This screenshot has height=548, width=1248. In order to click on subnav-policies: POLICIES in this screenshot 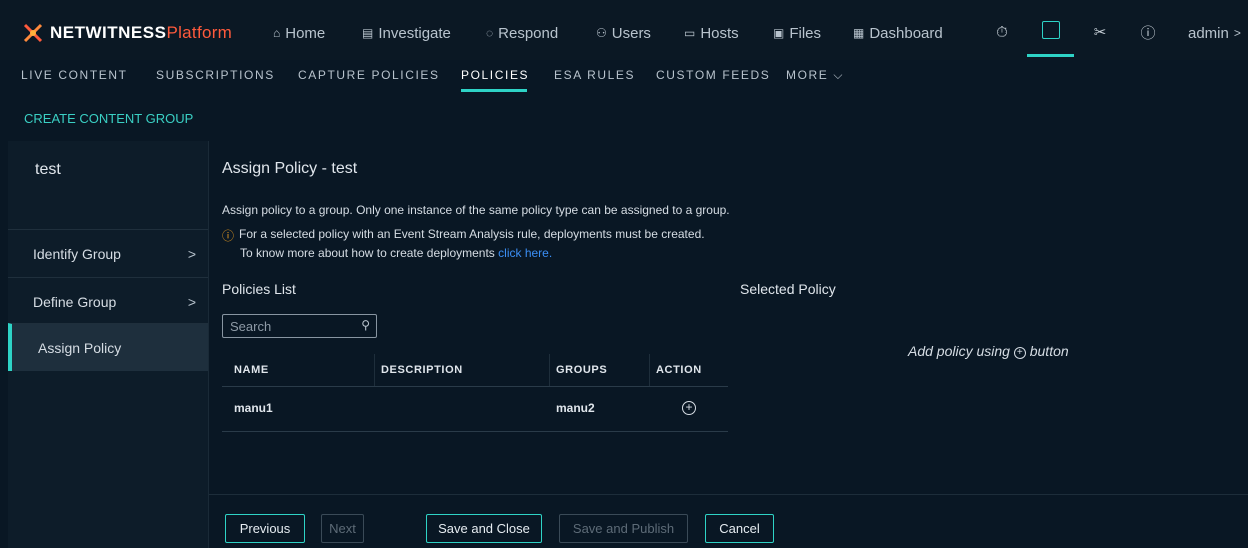, I will do `click(495, 75)`.